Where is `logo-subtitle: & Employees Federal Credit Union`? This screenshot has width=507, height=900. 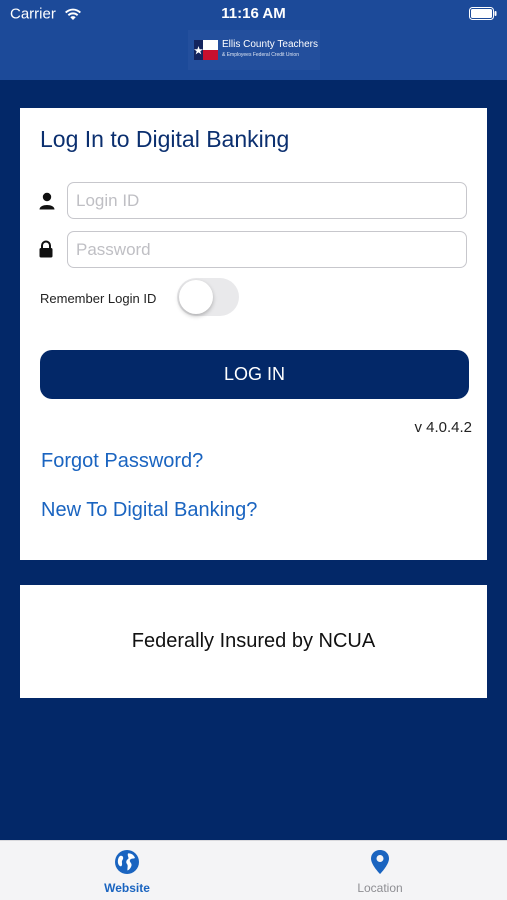
logo-subtitle: & Employees Federal Credit Union is located at coordinates (260, 55).